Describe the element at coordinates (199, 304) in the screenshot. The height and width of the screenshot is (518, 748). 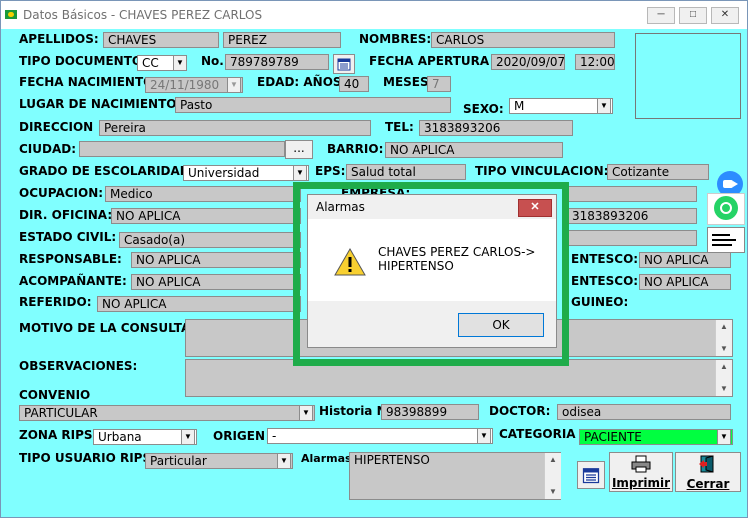
I see `referido-field: NO APLICA` at that location.